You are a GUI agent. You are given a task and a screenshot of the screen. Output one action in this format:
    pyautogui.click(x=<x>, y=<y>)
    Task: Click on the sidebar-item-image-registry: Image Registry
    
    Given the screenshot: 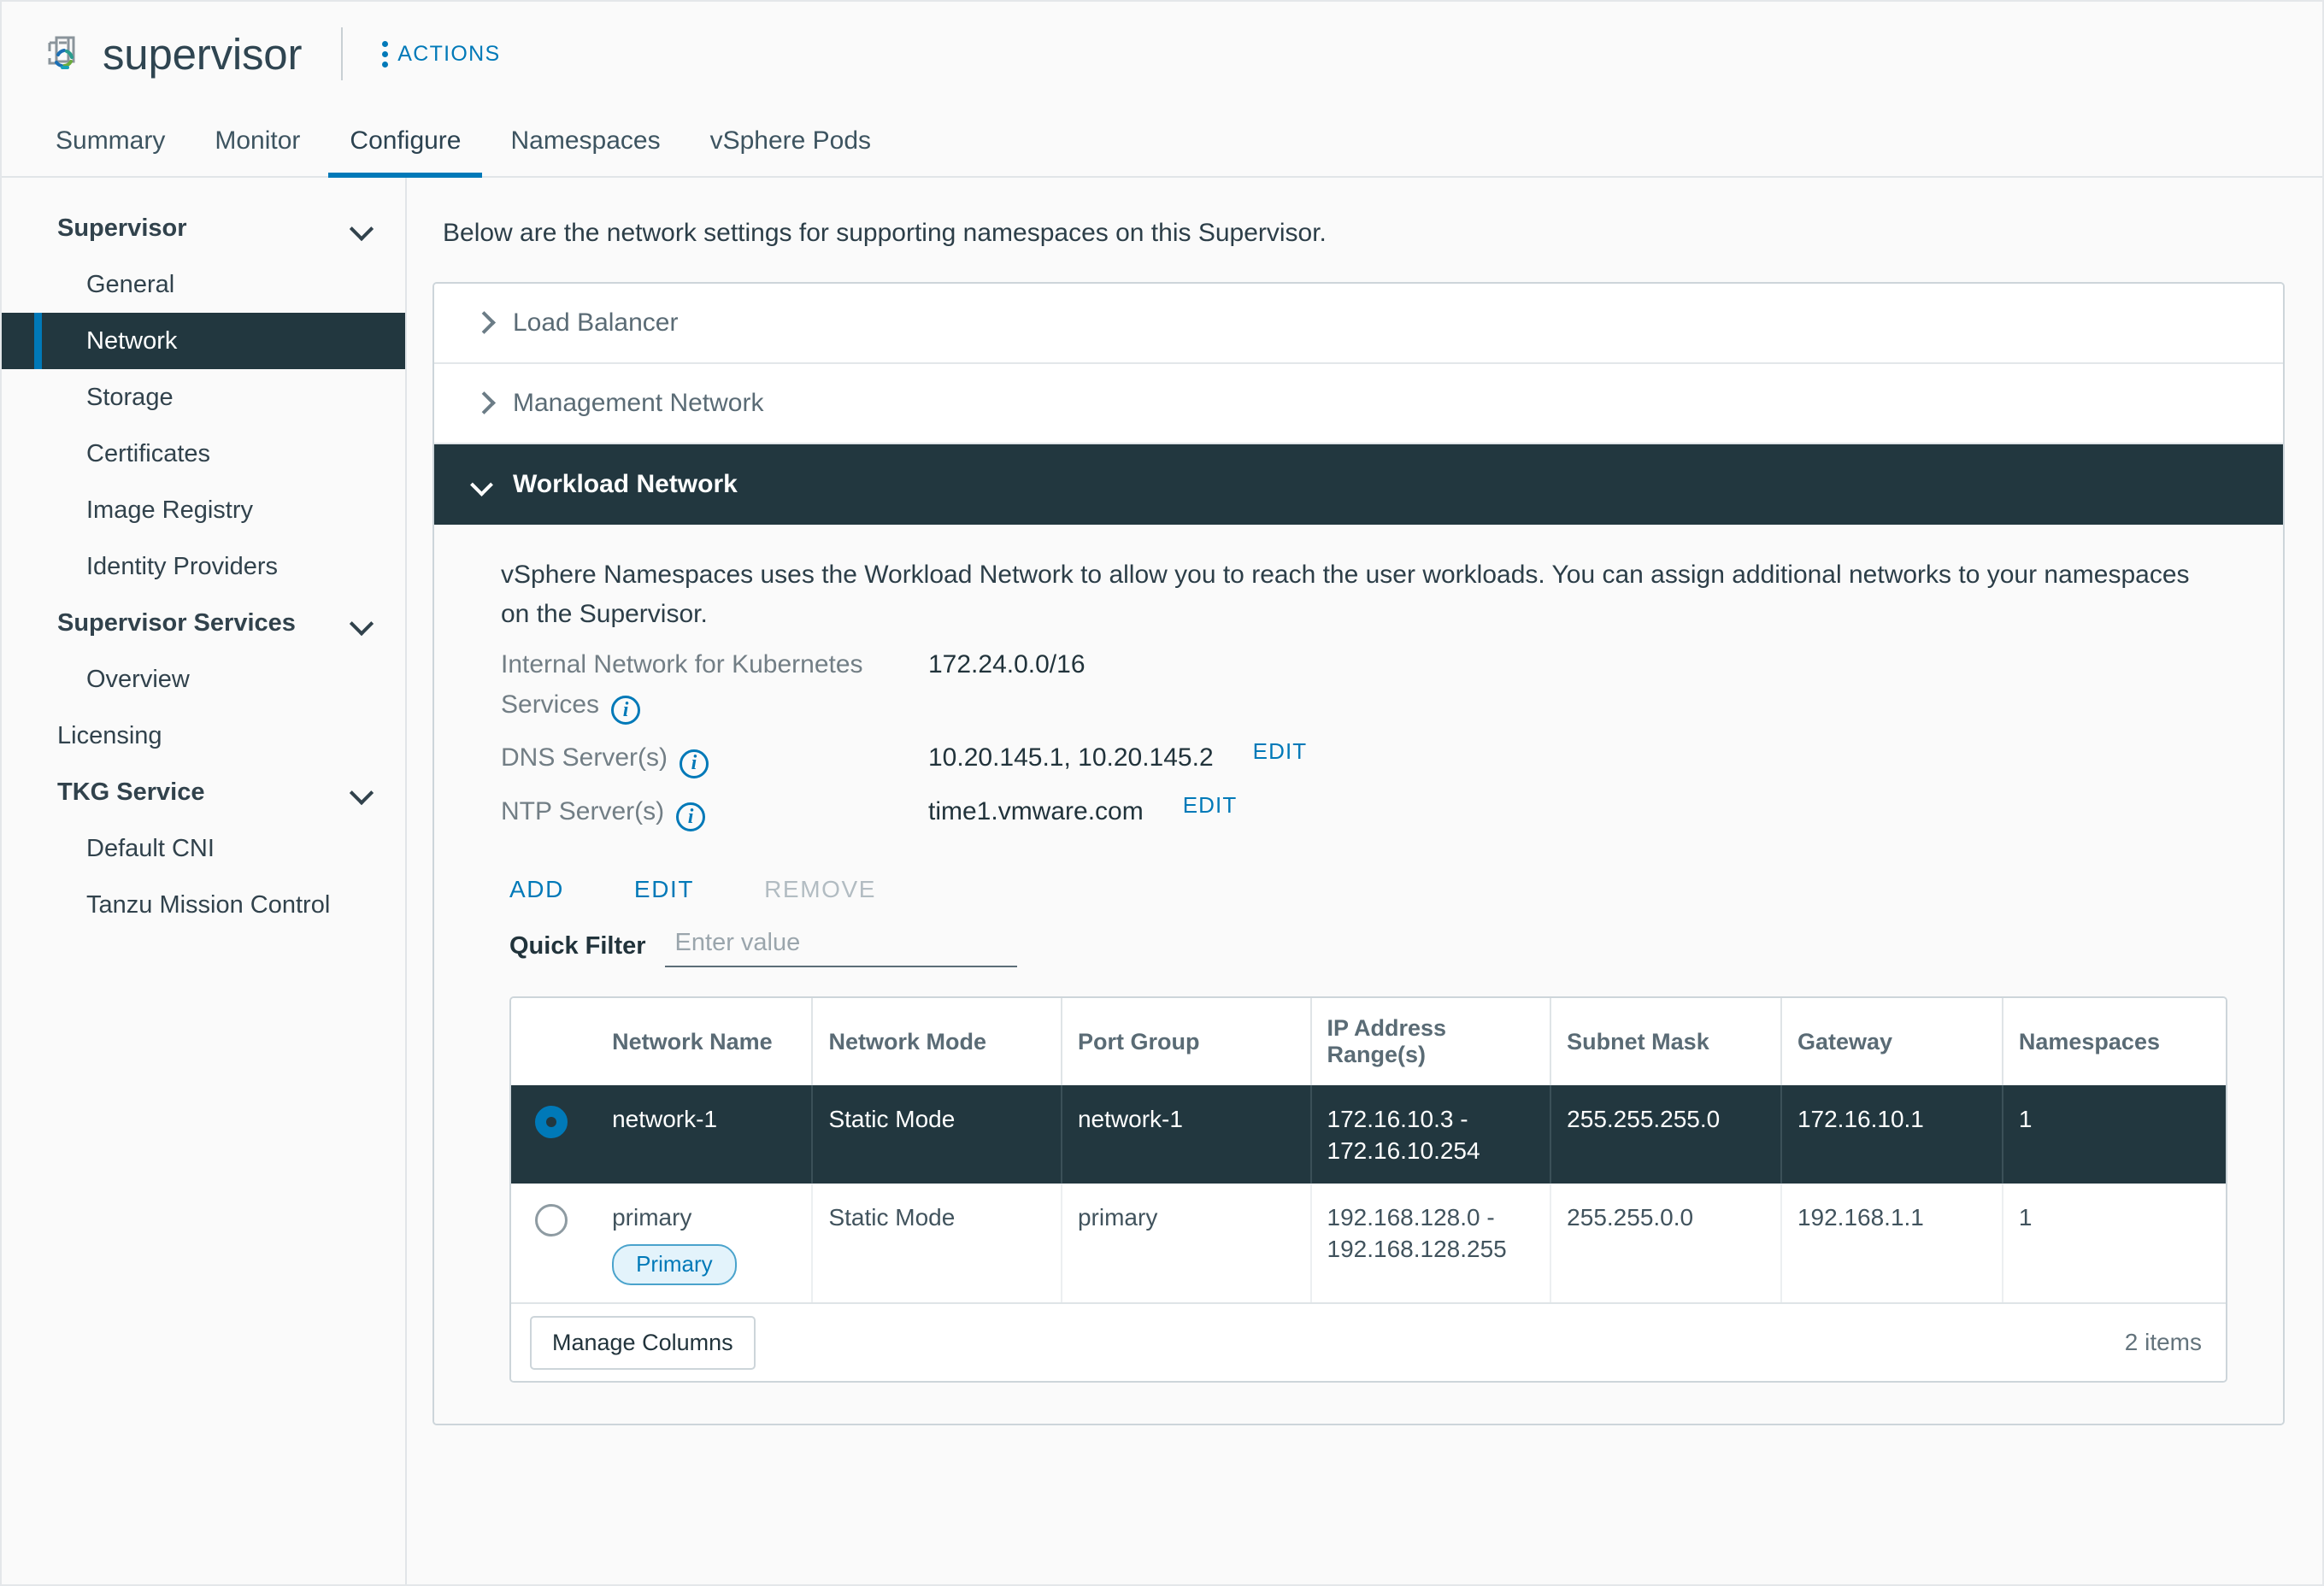 What is the action you would take?
    pyautogui.click(x=203, y=510)
    